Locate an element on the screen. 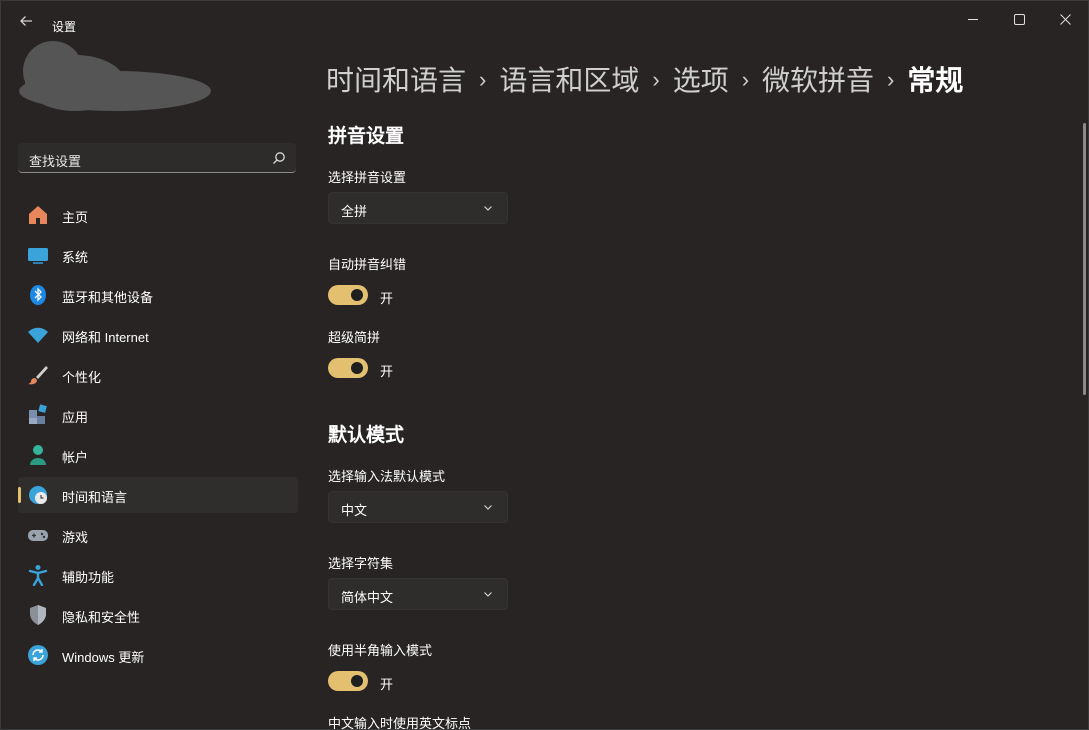 Image resolution: width=1089 pixels, height=730 pixels. app-title: 设置 is located at coordinates (64, 27).